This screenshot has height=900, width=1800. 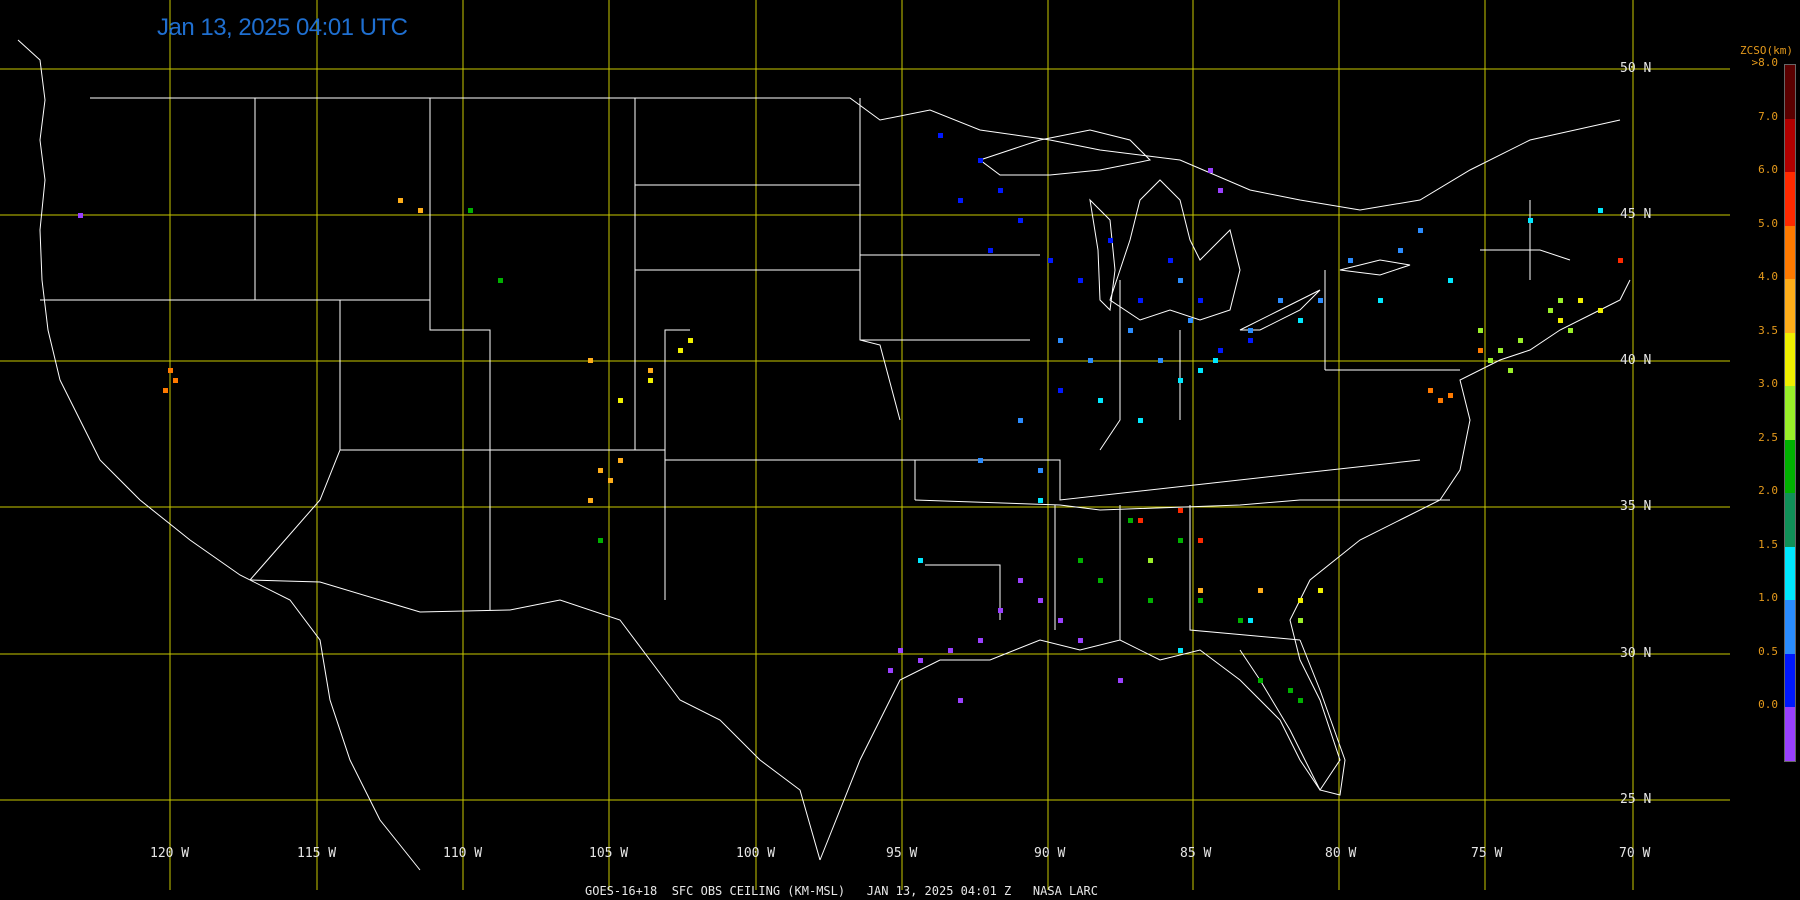 I want to click on lon-label-90w: 90 W, so click(x=1050, y=853).